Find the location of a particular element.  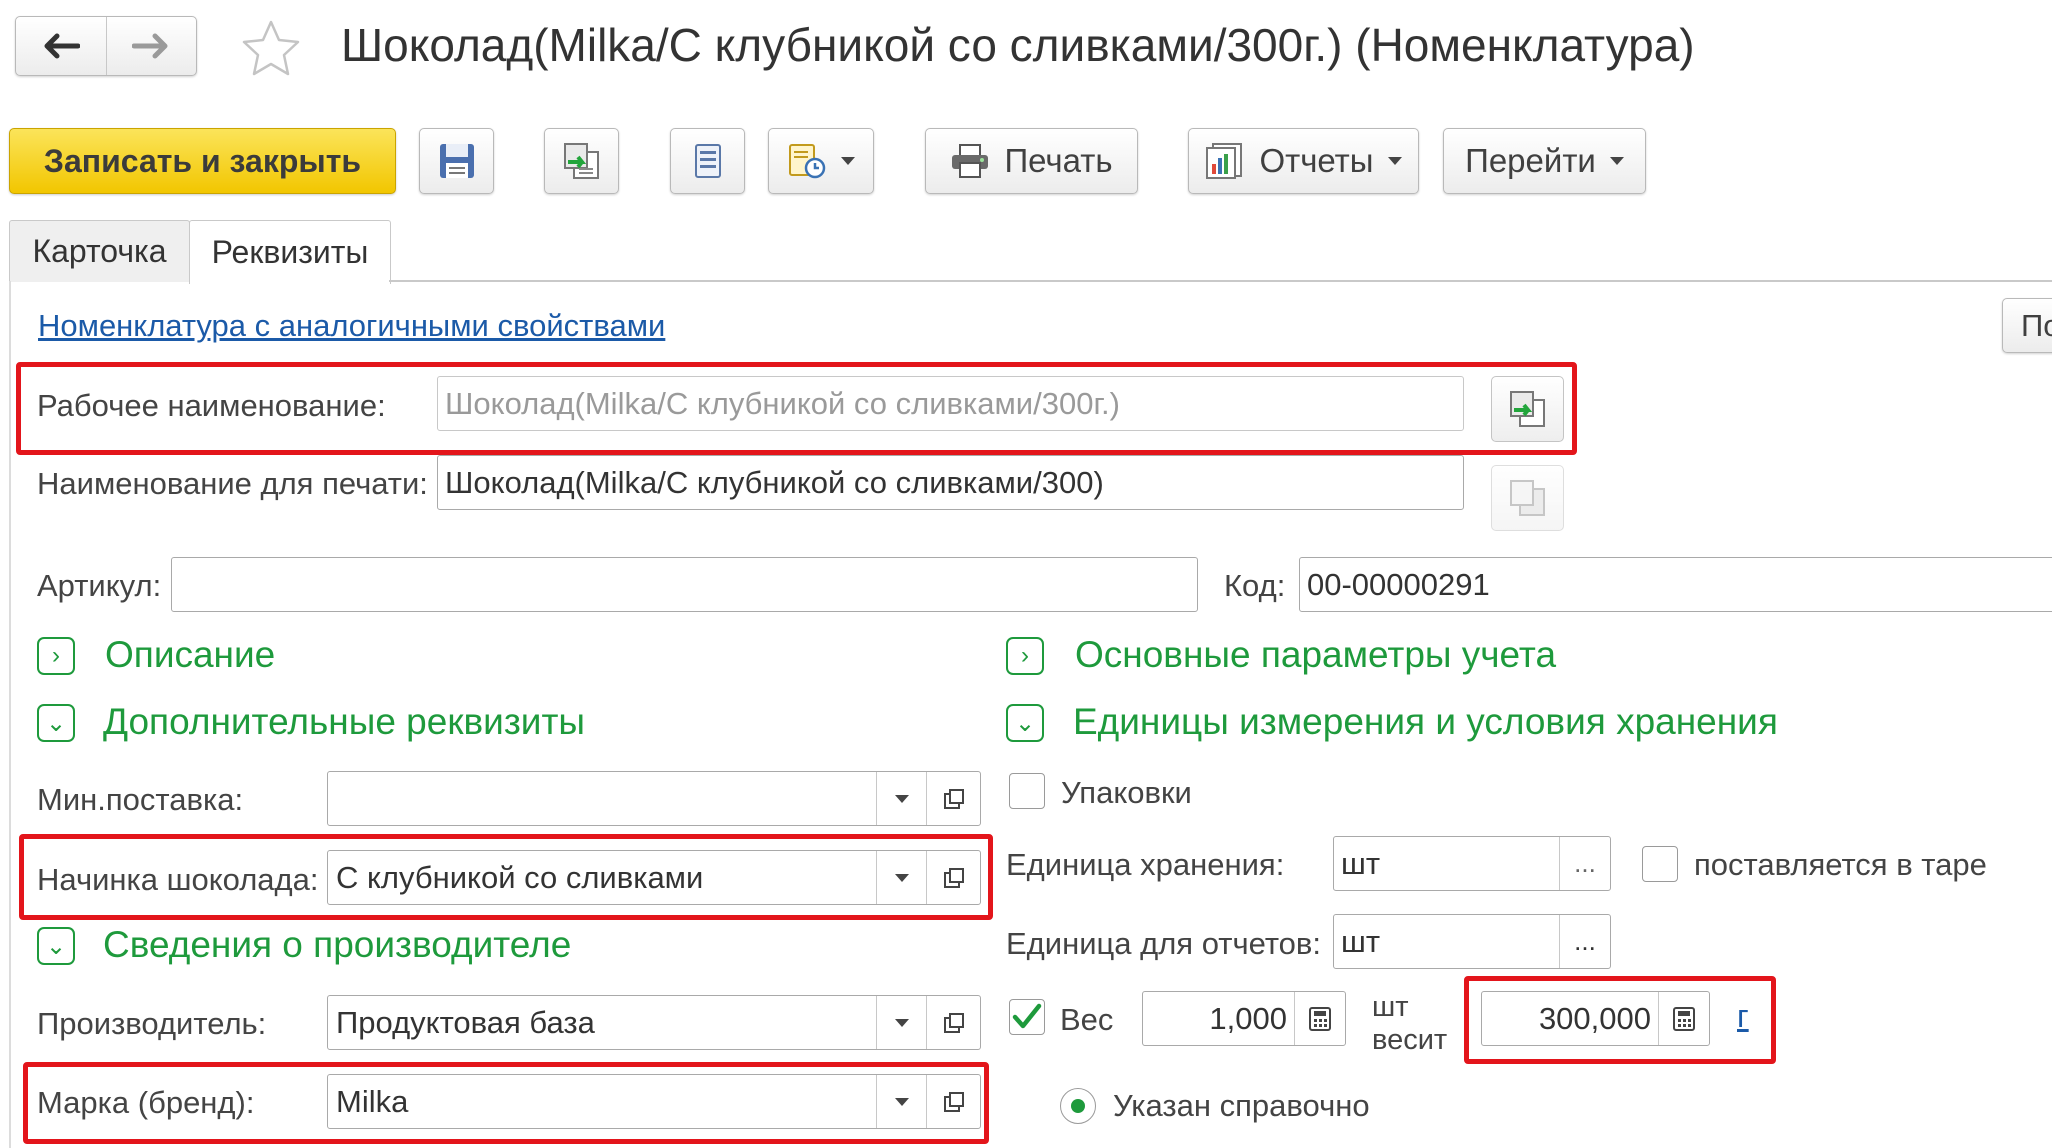

reports-menu-button: Отчеты is located at coordinates (1303, 161).